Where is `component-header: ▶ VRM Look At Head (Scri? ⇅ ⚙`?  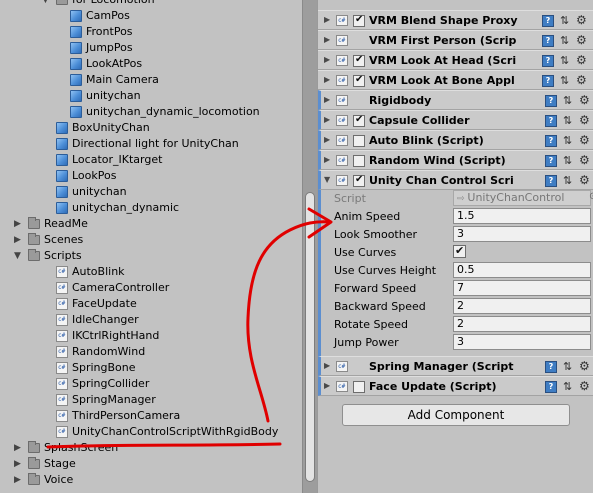
component-header: ▶ VRM Look At Head (Scri? ⇅ ⚙ is located at coordinates (455, 60).